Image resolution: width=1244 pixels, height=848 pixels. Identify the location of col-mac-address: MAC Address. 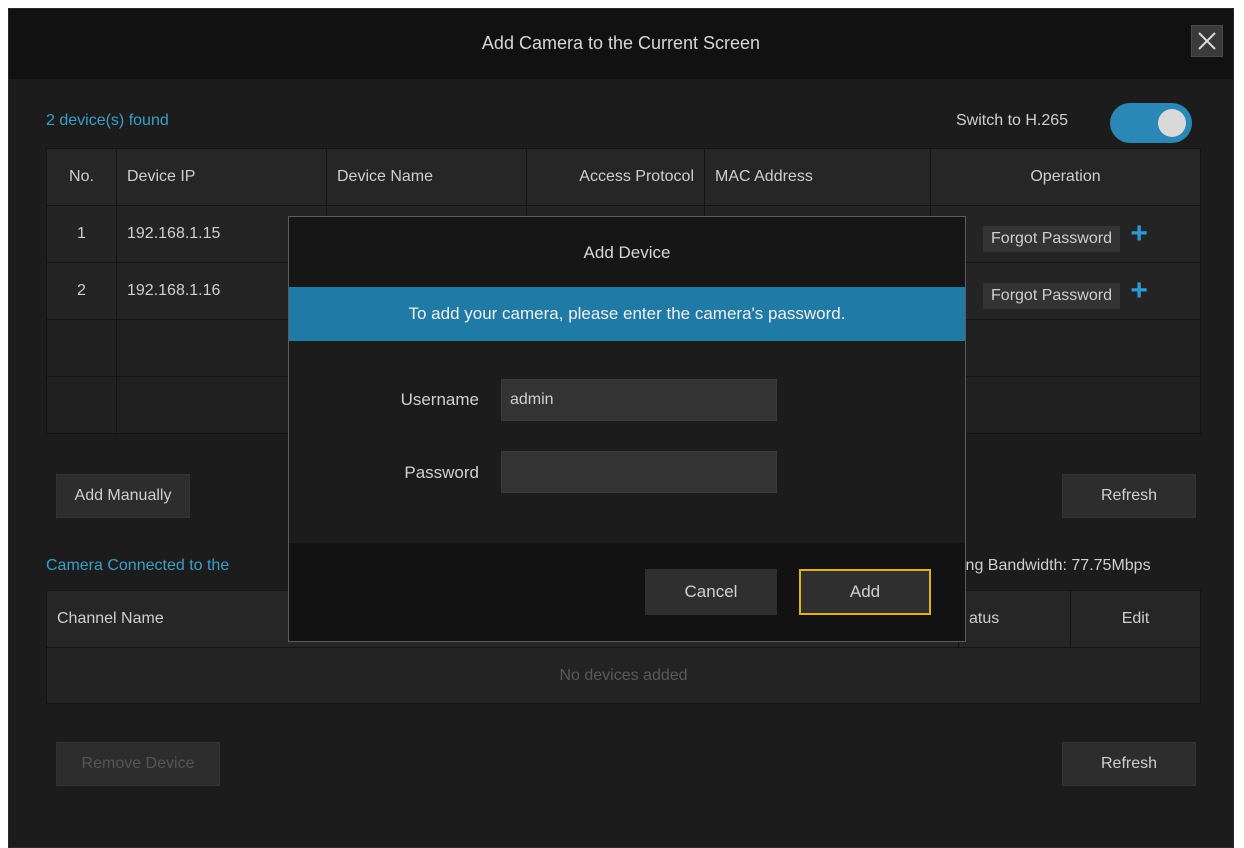
(817, 177).